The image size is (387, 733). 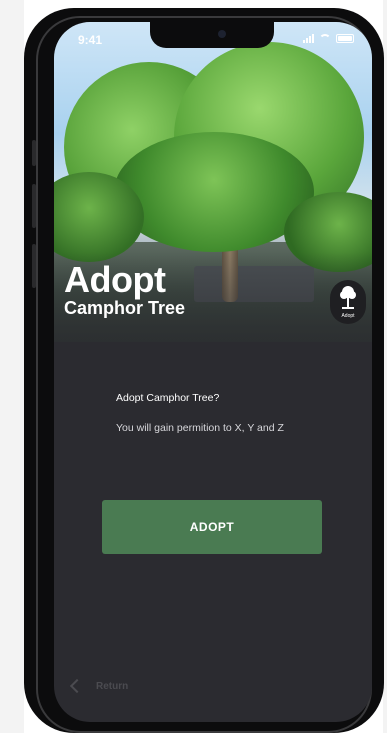 I want to click on tree-logo-icon, so click(x=348, y=297).